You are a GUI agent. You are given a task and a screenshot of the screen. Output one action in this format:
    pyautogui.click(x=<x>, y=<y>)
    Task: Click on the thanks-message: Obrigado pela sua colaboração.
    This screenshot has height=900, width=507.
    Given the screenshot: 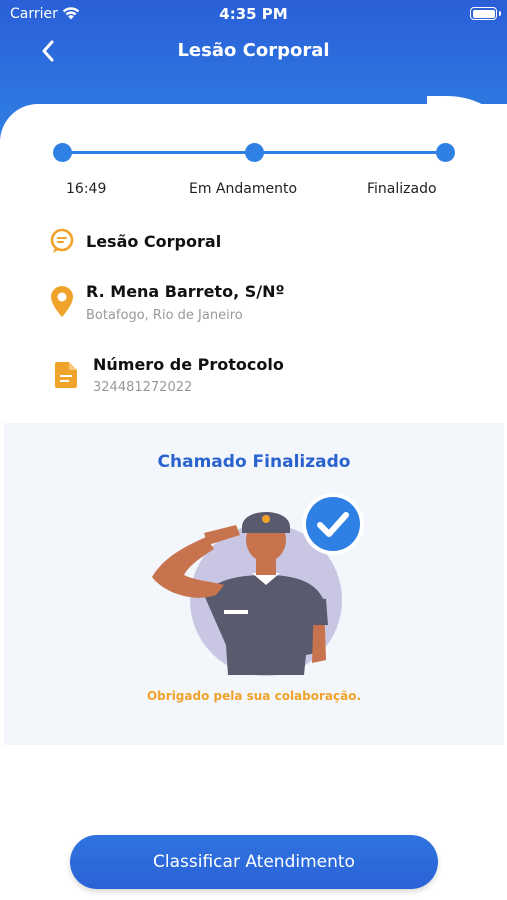 What is the action you would take?
    pyautogui.click(x=254, y=696)
    